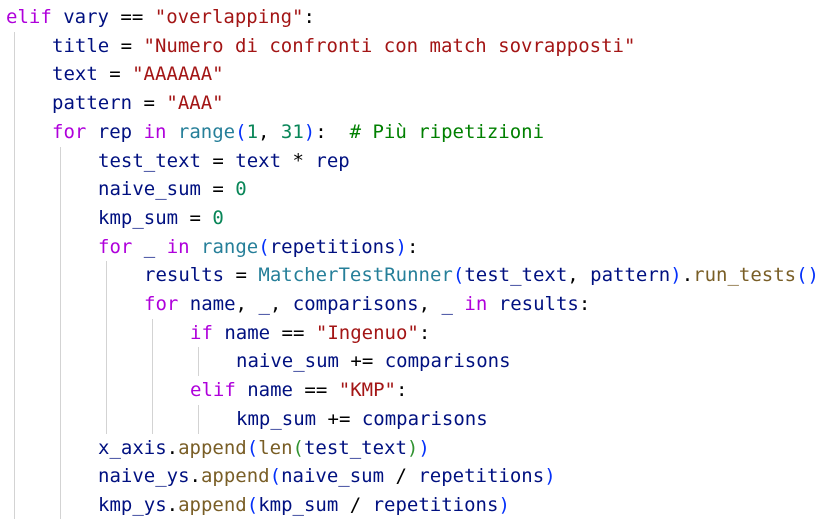  I want to click on code-line: for name, _, comparisons, _ in results:, so click(367, 304).